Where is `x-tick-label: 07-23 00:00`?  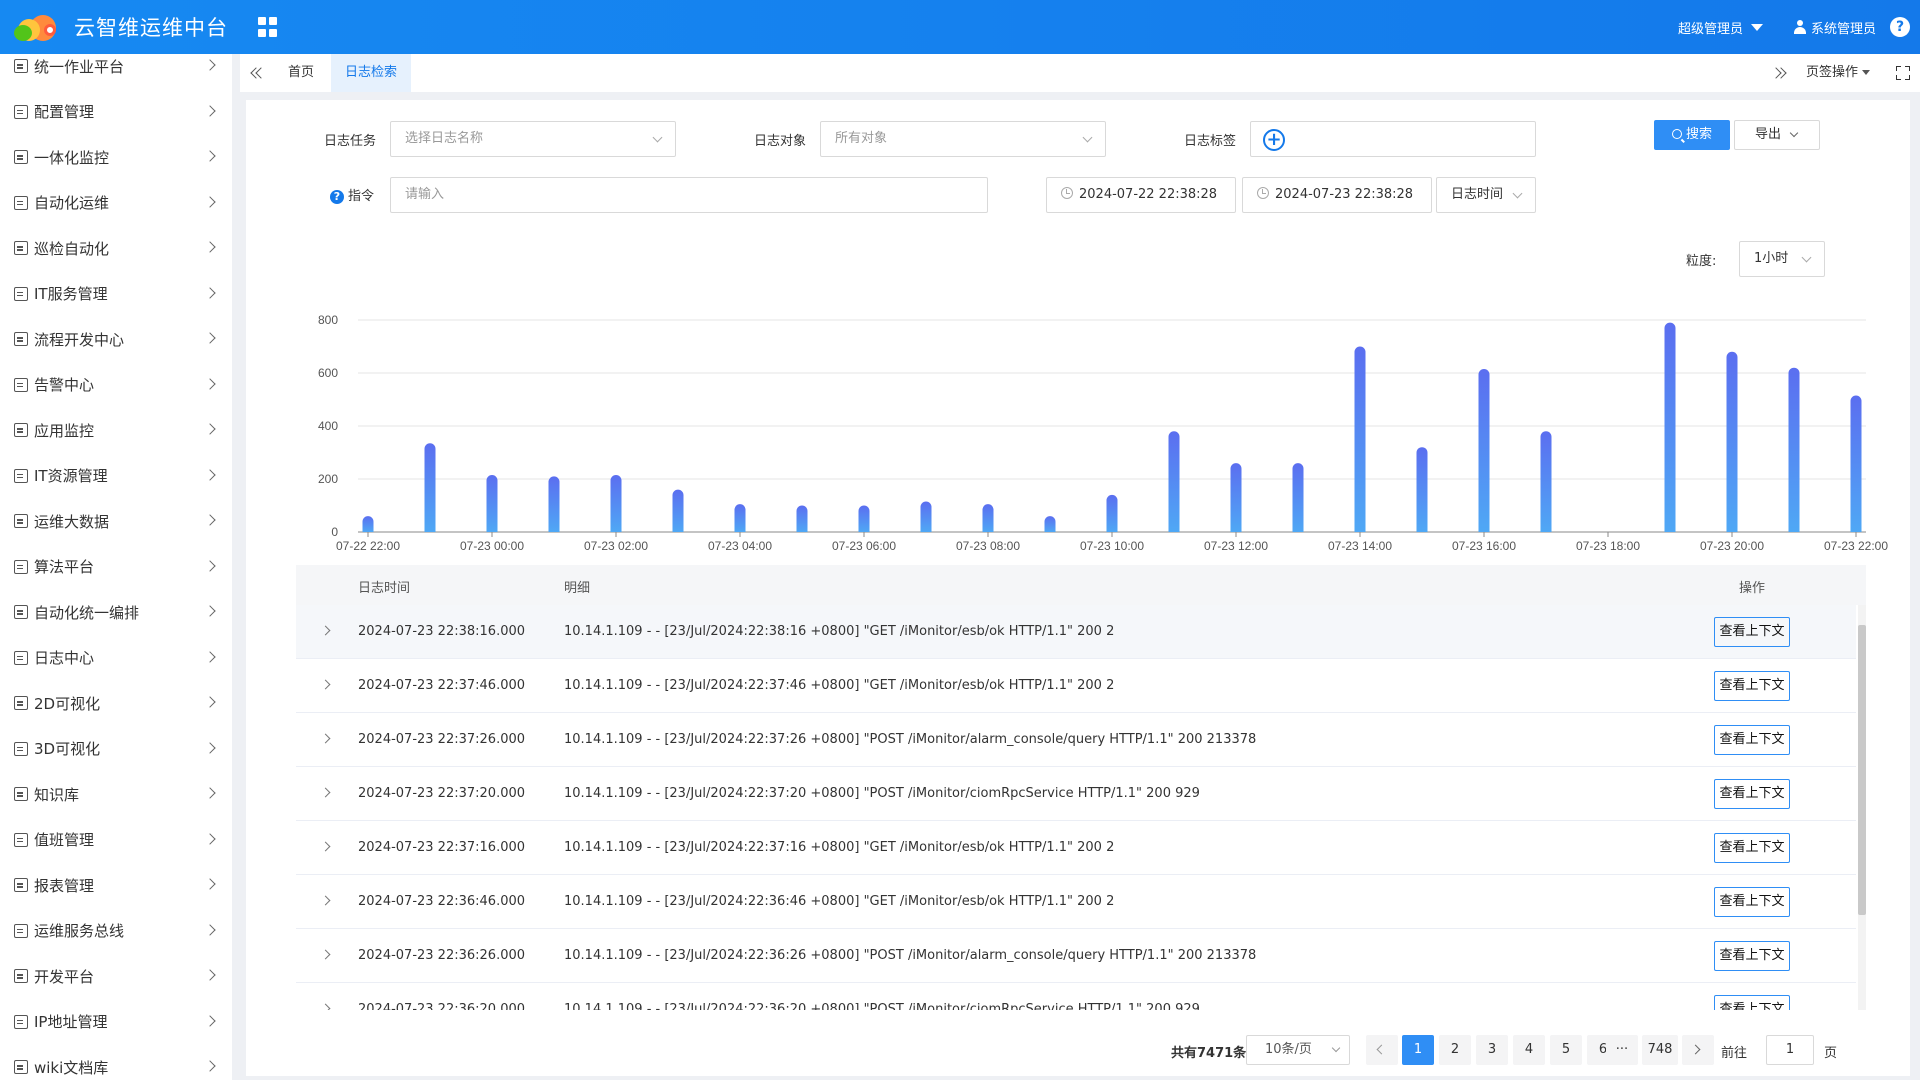
x-tick-label: 07-23 00:00 is located at coordinates (492, 546).